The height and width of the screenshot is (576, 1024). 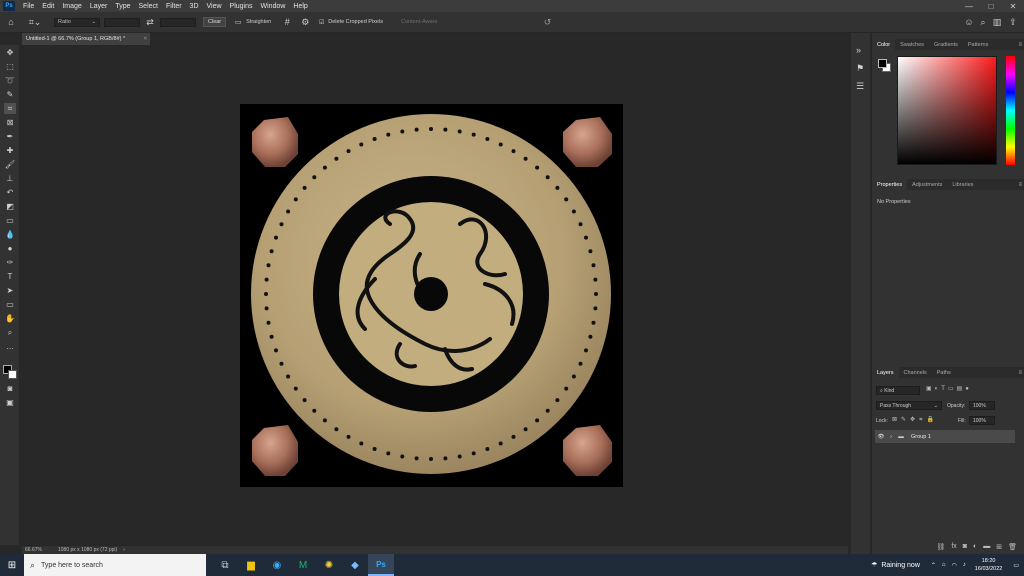 What do you see at coordinates (954, 565) in the screenshot?
I see `wifi-icon: ◠` at bounding box center [954, 565].